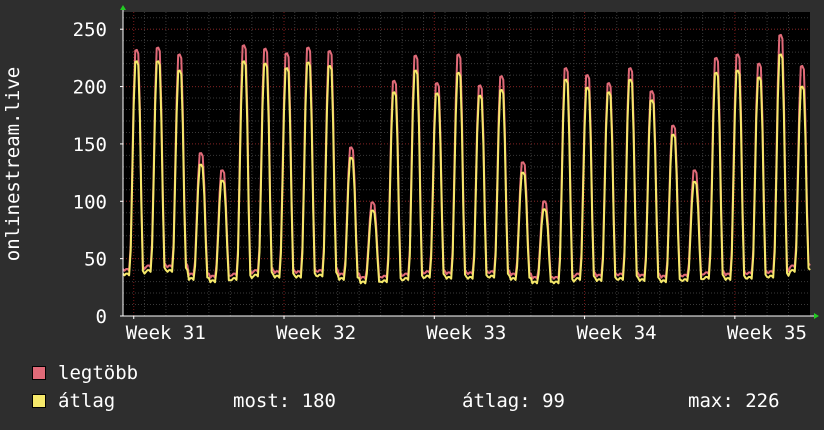 This screenshot has height=430, width=824. Describe the element at coordinates (711, 401) in the screenshot. I see `stat-max-label: max:` at that location.